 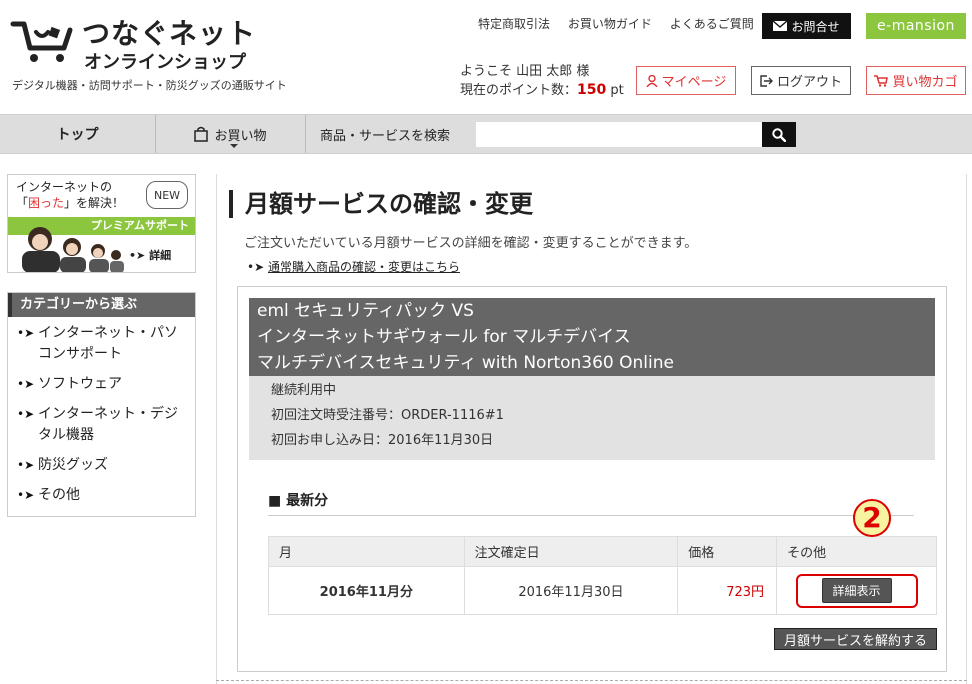 I want to click on cart-logo-icon, so click(x=42, y=41).